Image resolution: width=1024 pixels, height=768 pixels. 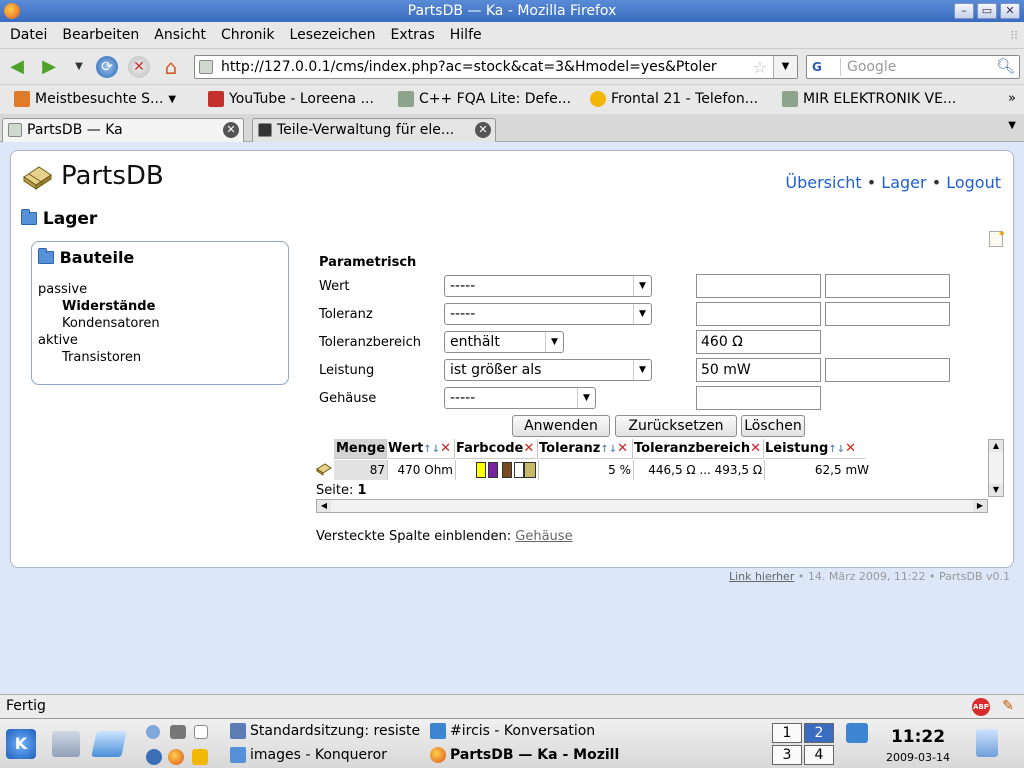 I want to click on search-icon, so click(x=153, y=732).